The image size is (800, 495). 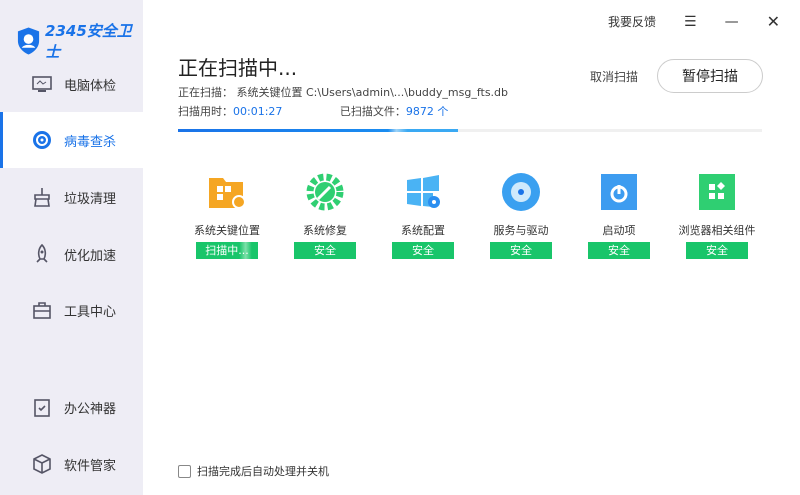 I want to click on cancel-scan-button: 取消扫描, so click(x=614, y=76).